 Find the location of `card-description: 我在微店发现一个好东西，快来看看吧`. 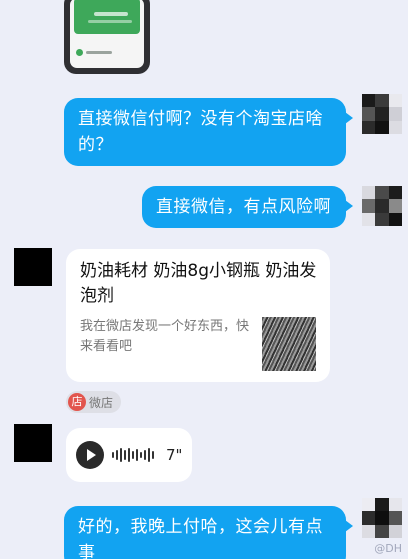

card-description: 我在微店发现一个好东西，快来看看吧 is located at coordinates (165, 336).